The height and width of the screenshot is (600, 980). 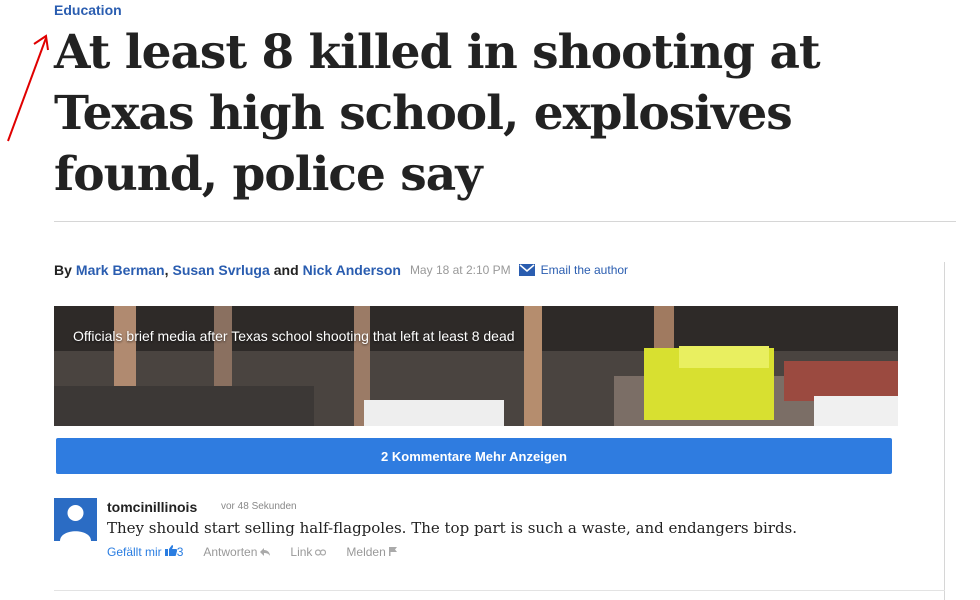 What do you see at coordinates (63, 270) in the screenshot?
I see `byline-by: By` at bounding box center [63, 270].